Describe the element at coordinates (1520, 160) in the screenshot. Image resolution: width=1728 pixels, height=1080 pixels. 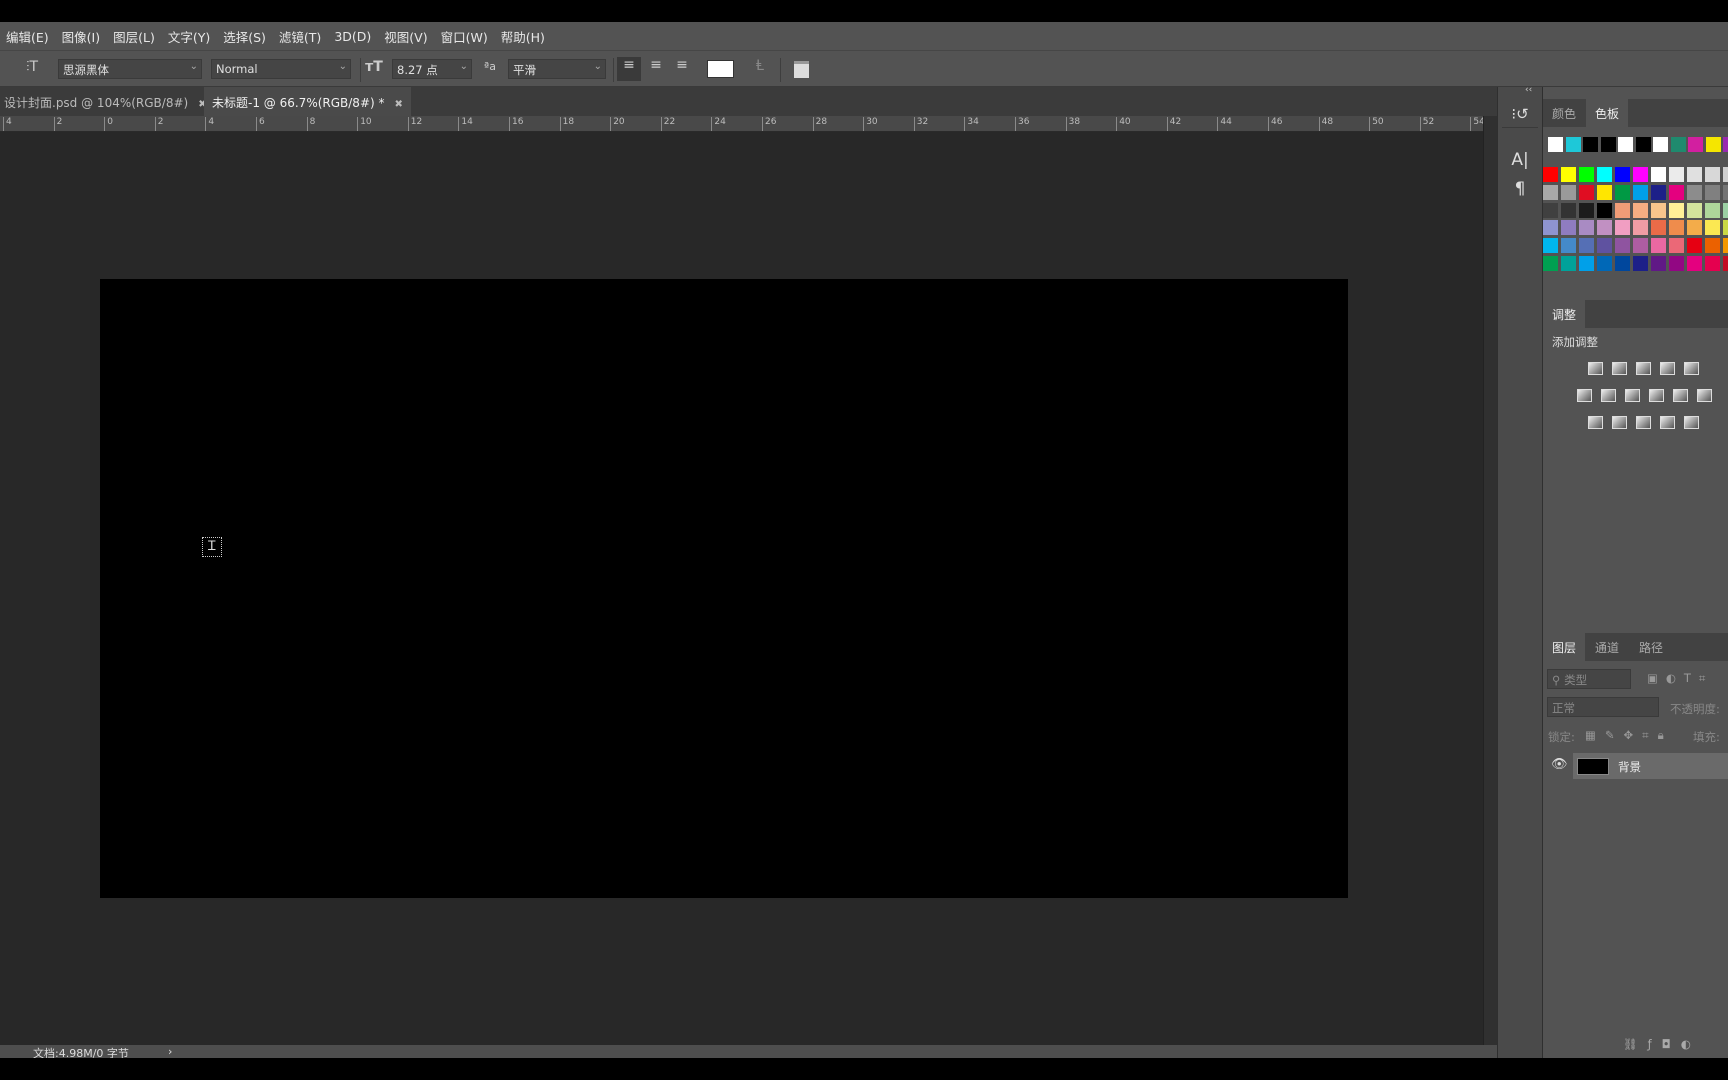
I see `character-icon: A|` at that location.